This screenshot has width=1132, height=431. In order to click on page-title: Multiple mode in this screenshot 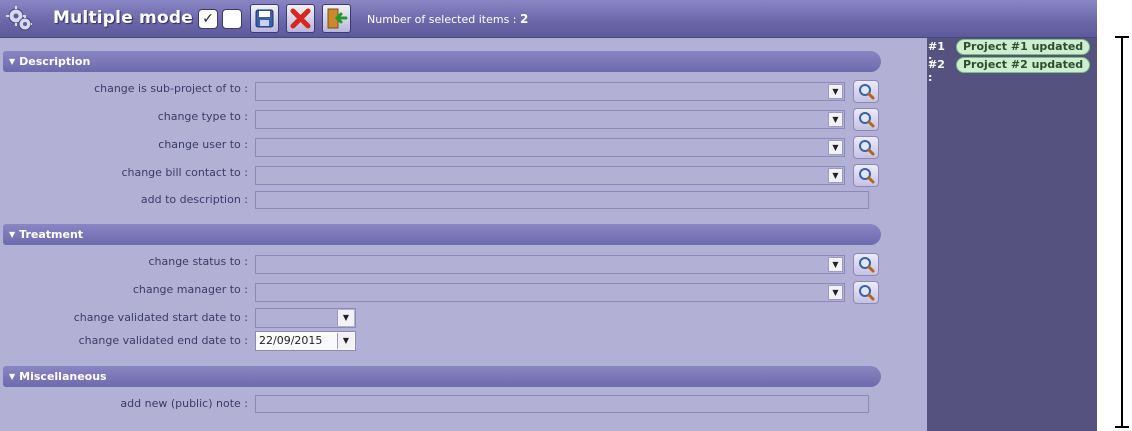, I will do `click(123, 18)`.